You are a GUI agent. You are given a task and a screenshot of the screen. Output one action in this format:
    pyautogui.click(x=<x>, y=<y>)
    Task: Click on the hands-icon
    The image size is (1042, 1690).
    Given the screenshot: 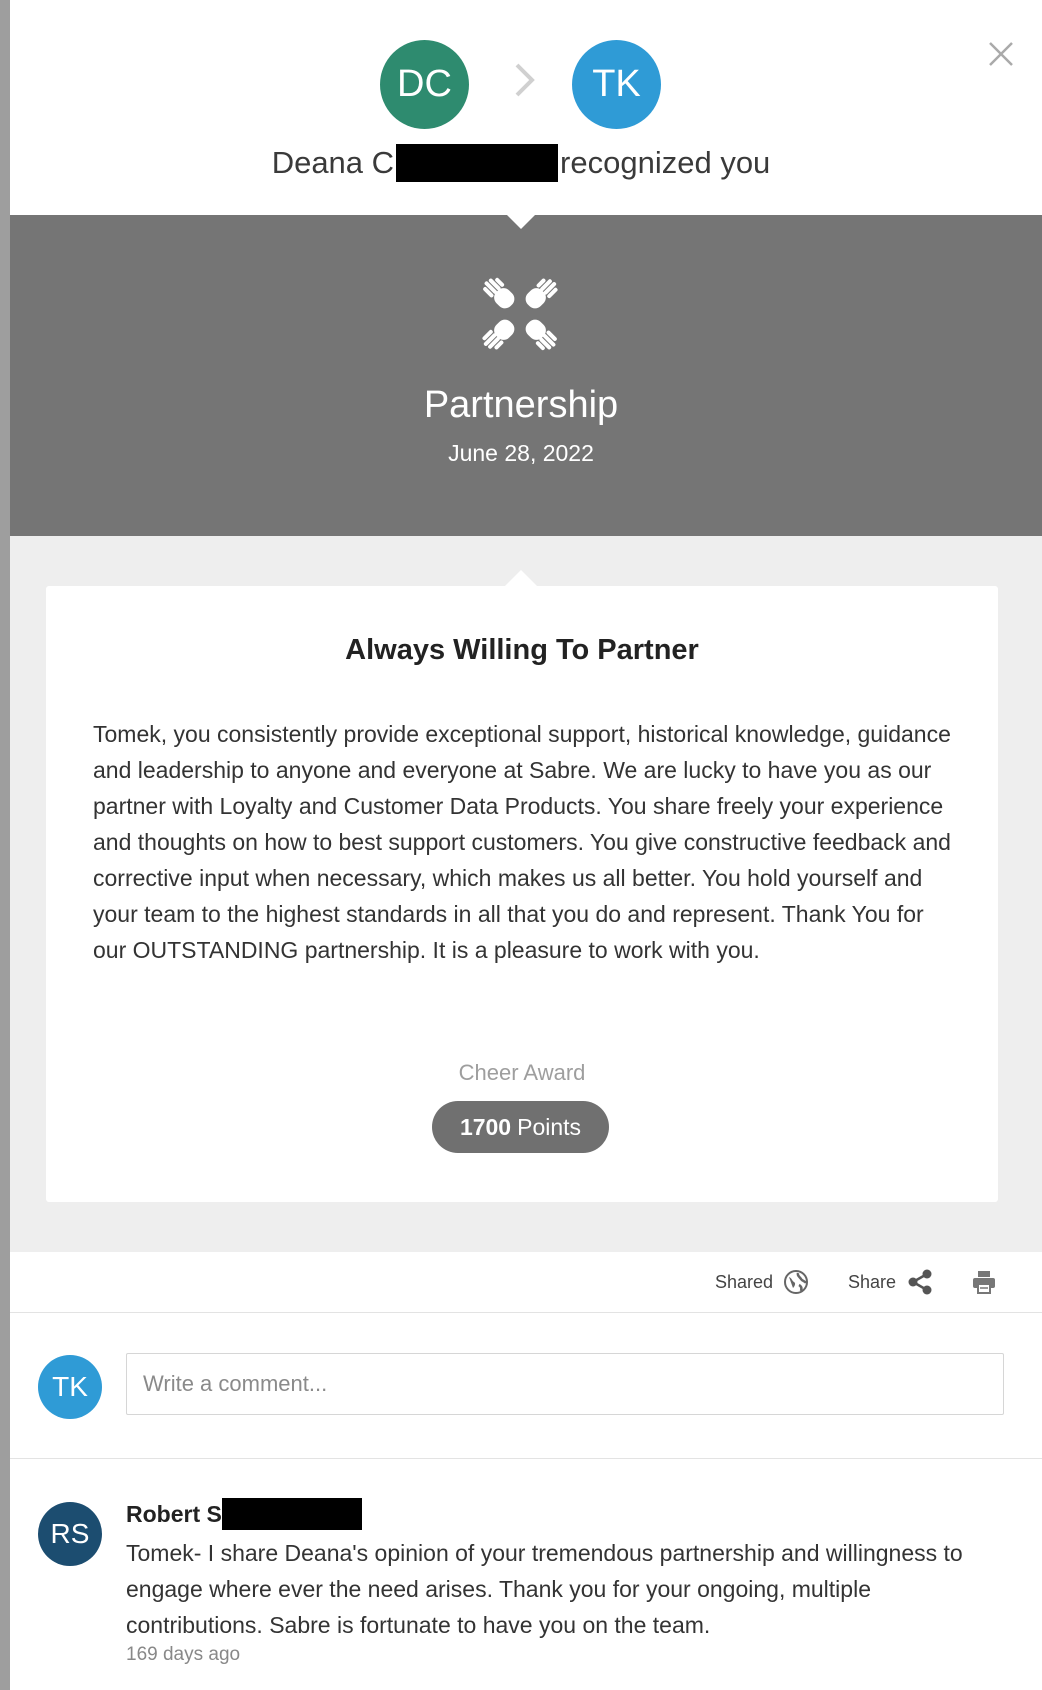 What is the action you would take?
    pyautogui.click(x=520, y=314)
    